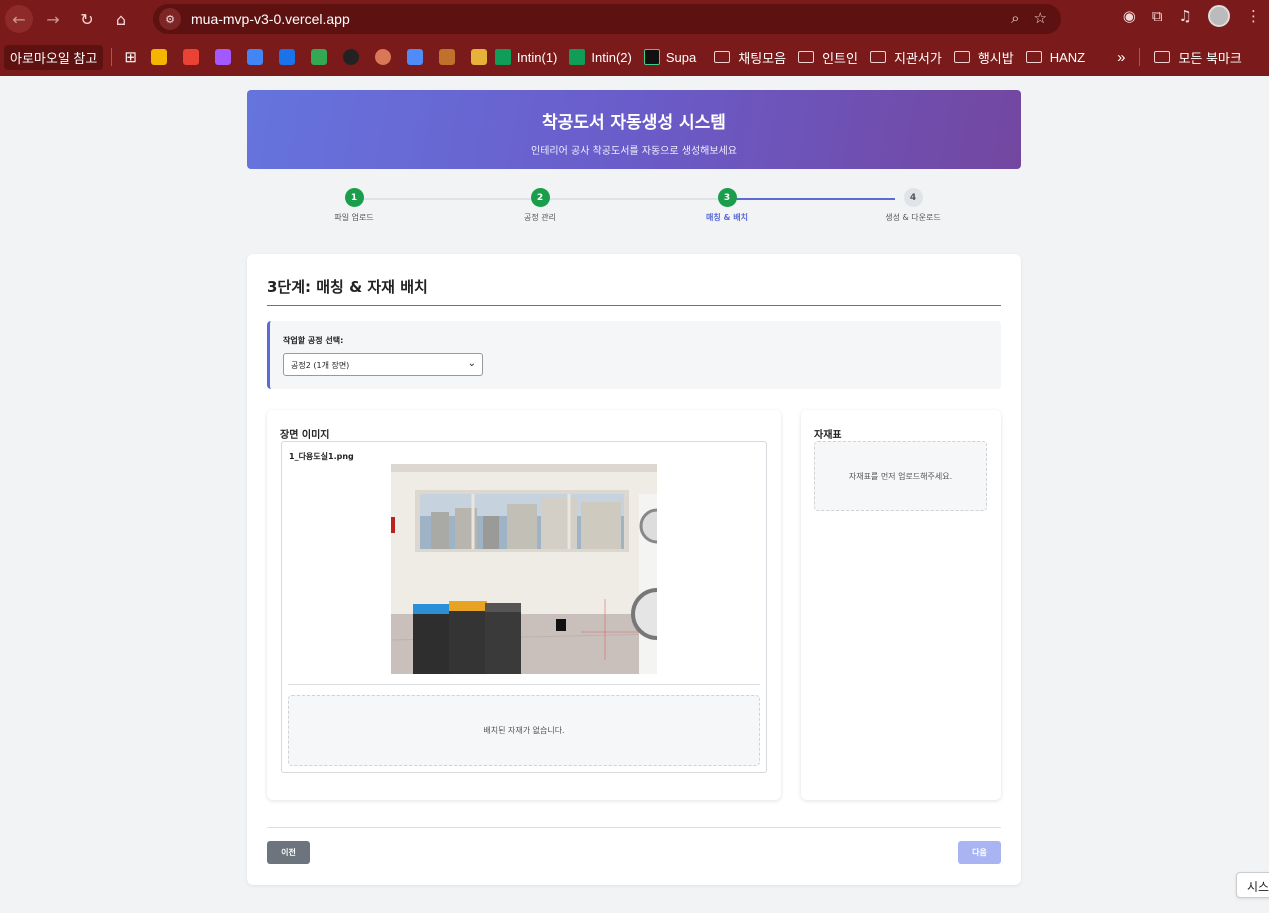 The image size is (1269, 913). Describe the element at coordinates (382, 57) in the screenshot. I see `claude-icon` at that location.